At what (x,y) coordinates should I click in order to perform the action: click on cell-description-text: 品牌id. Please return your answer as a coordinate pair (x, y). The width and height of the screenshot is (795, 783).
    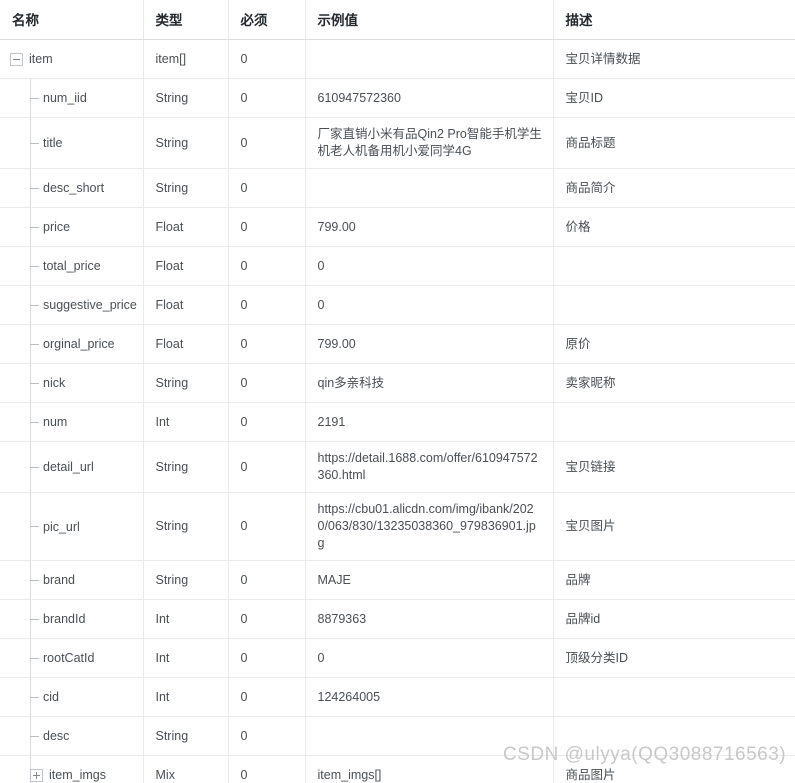
    Looking at the image, I should click on (583, 618).